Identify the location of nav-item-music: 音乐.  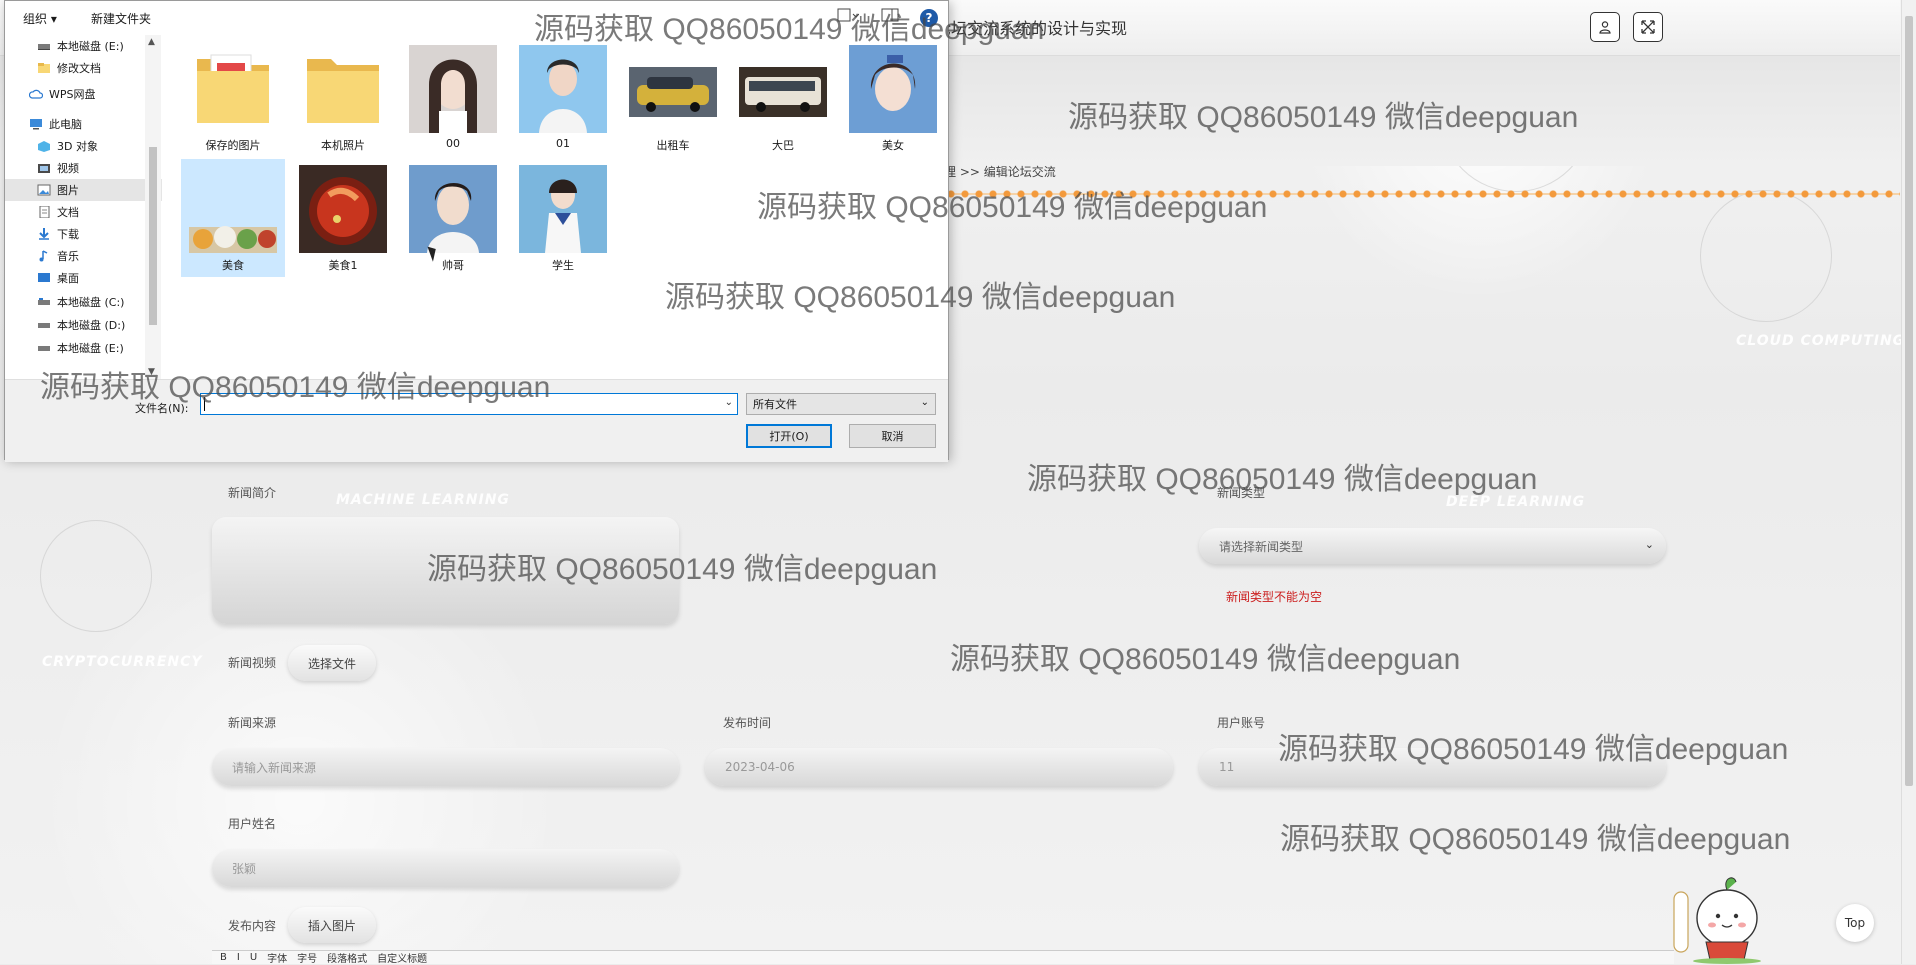
(83, 256).